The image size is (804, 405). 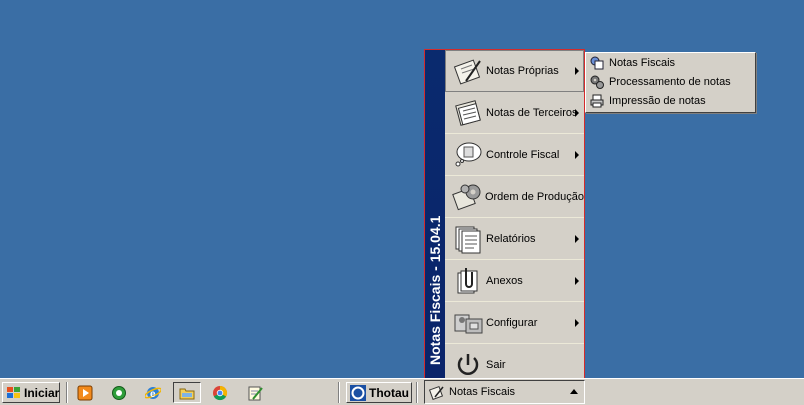 I want to click on attachment-clip-icon, so click(x=468, y=281).